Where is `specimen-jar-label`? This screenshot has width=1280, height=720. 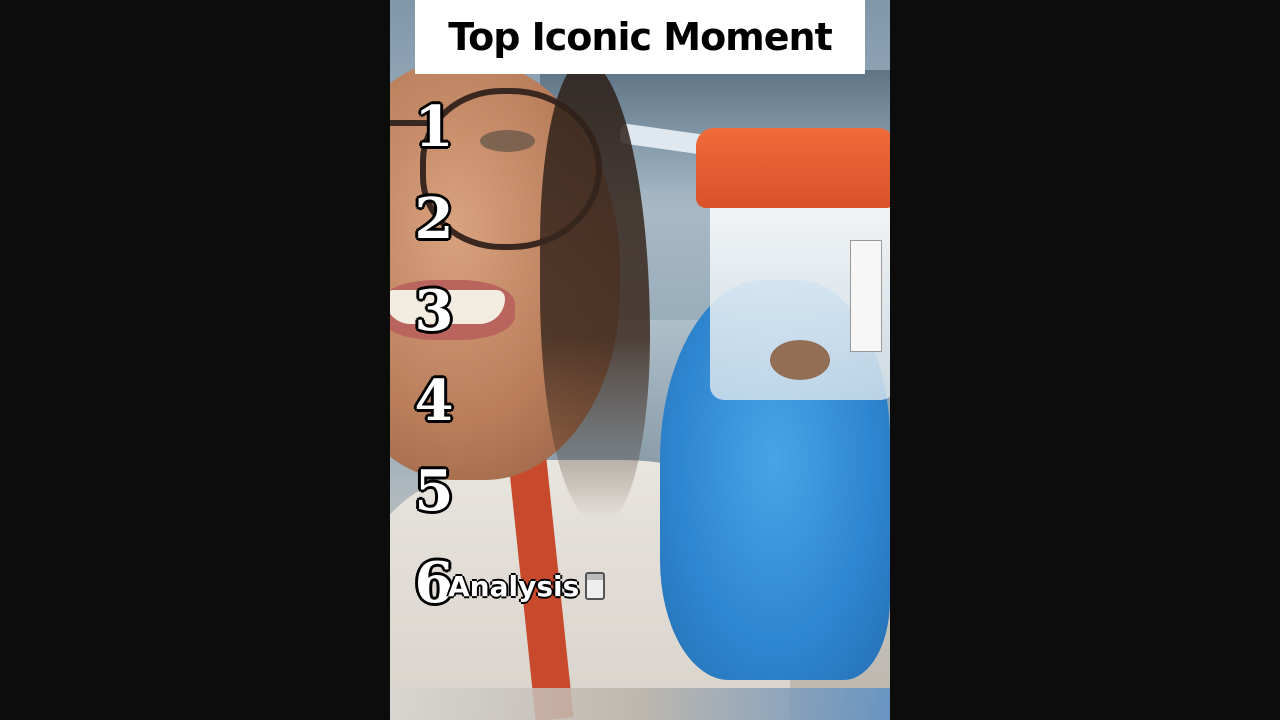 specimen-jar-label is located at coordinates (866, 296).